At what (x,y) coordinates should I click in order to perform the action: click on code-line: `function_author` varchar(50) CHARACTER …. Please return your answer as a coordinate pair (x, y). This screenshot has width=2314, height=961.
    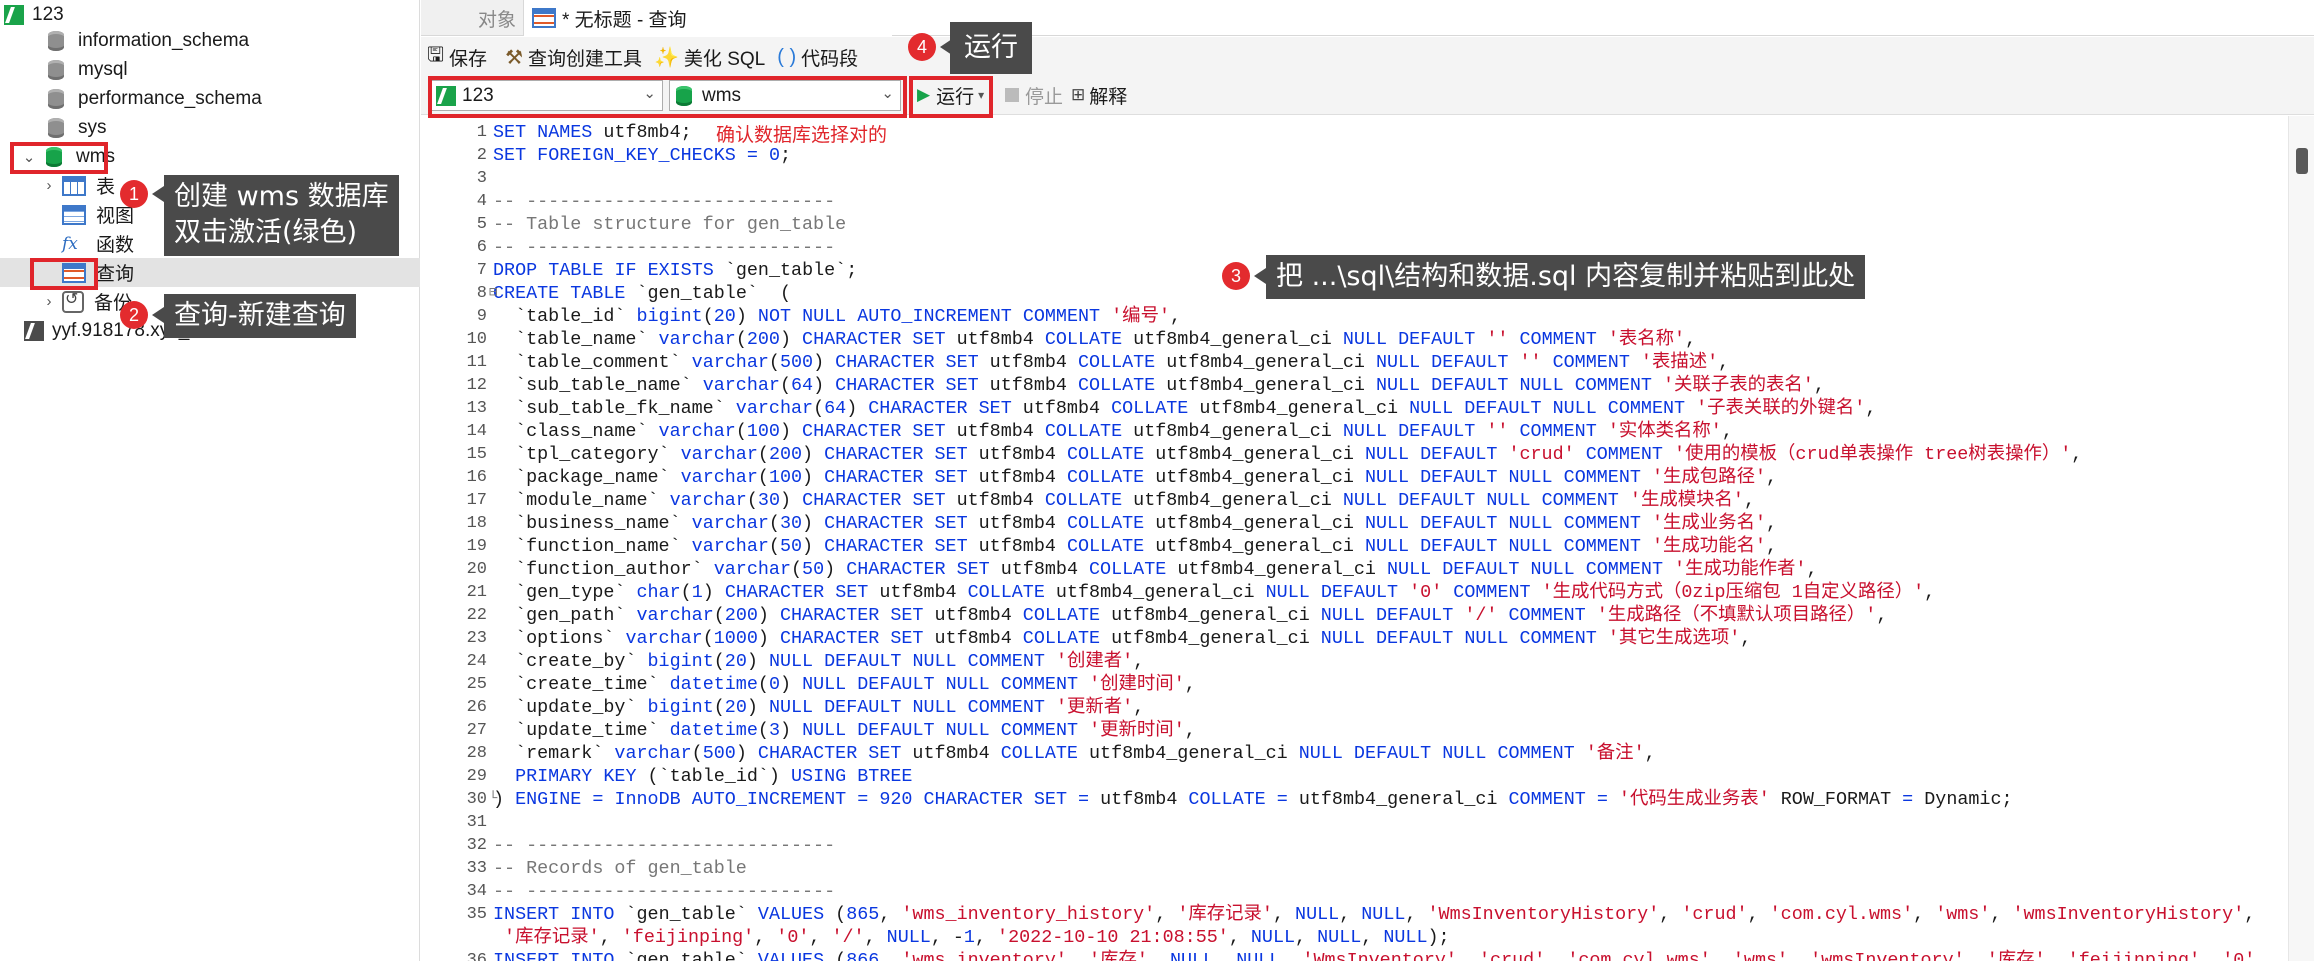
    Looking at the image, I should click on (1155, 569).